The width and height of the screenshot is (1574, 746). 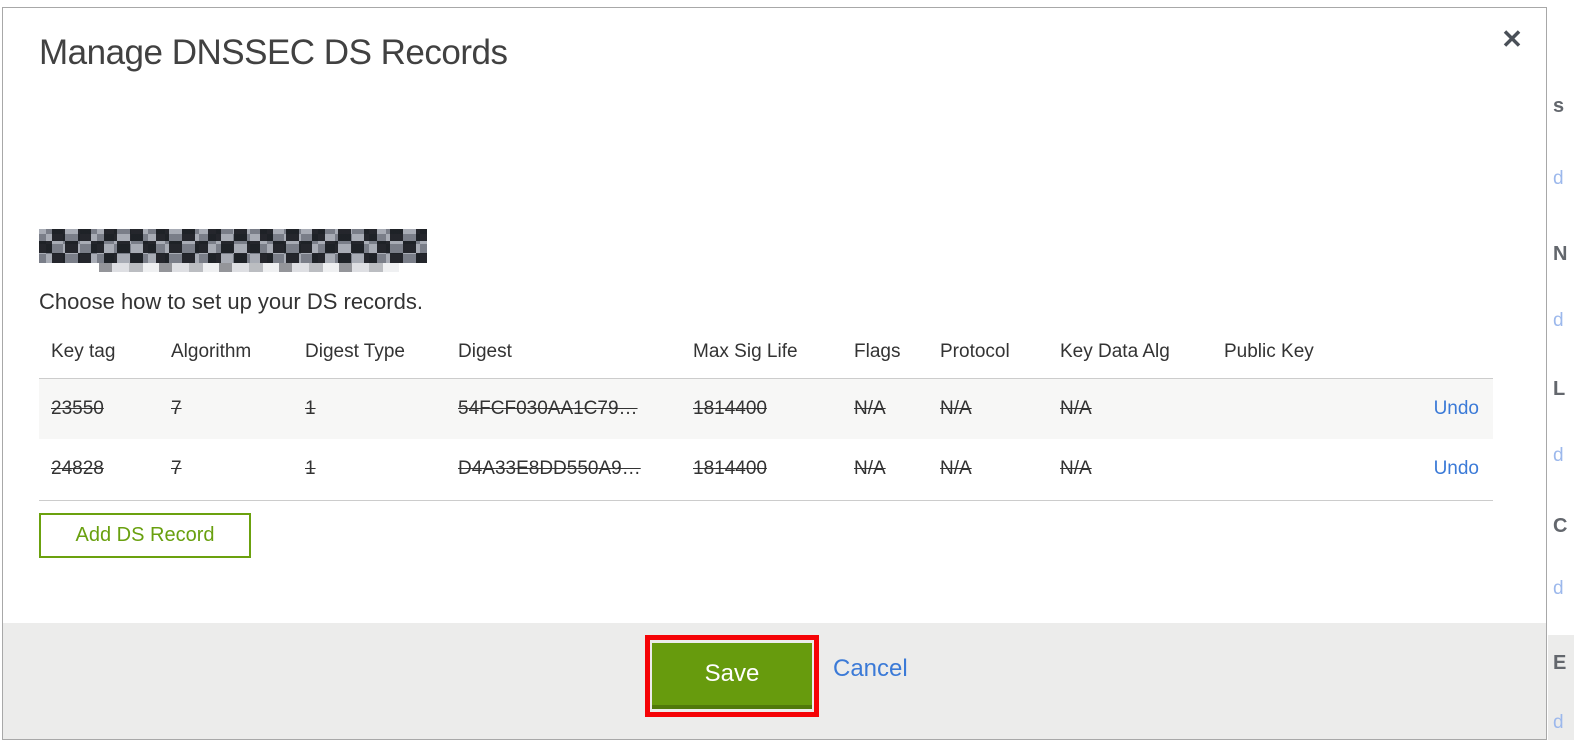 What do you see at coordinates (145, 535) in the screenshot?
I see `add-ds-record-button: Add DS Record` at bounding box center [145, 535].